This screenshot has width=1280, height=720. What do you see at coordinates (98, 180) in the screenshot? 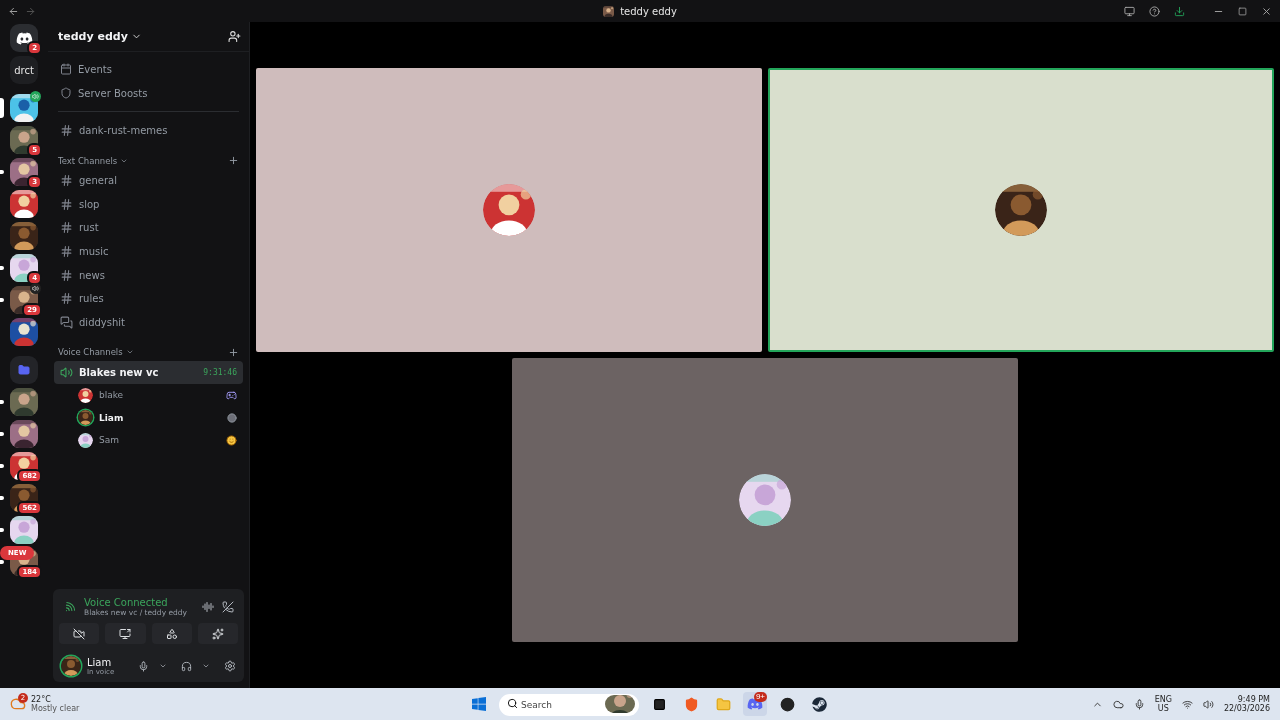
I see `channel-name: general` at bounding box center [98, 180].